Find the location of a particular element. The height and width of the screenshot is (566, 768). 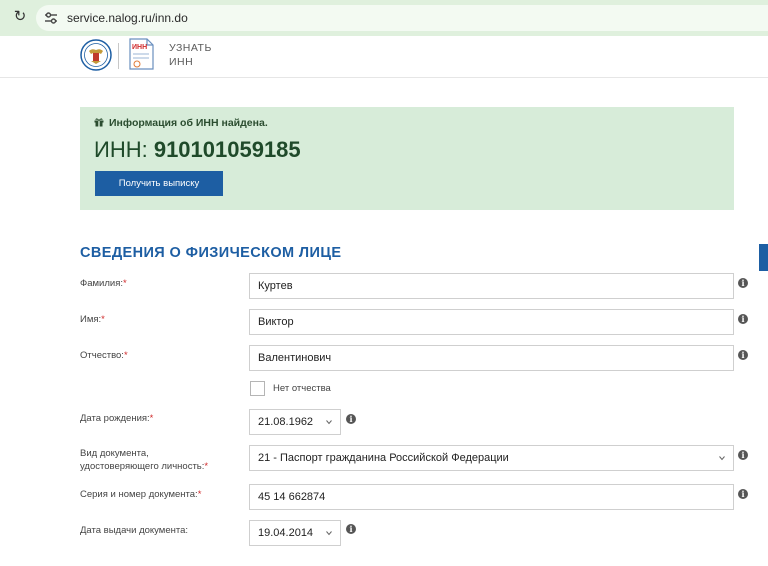

logo-text: УЗНАТЬ ИНН is located at coordinates (199, 55).